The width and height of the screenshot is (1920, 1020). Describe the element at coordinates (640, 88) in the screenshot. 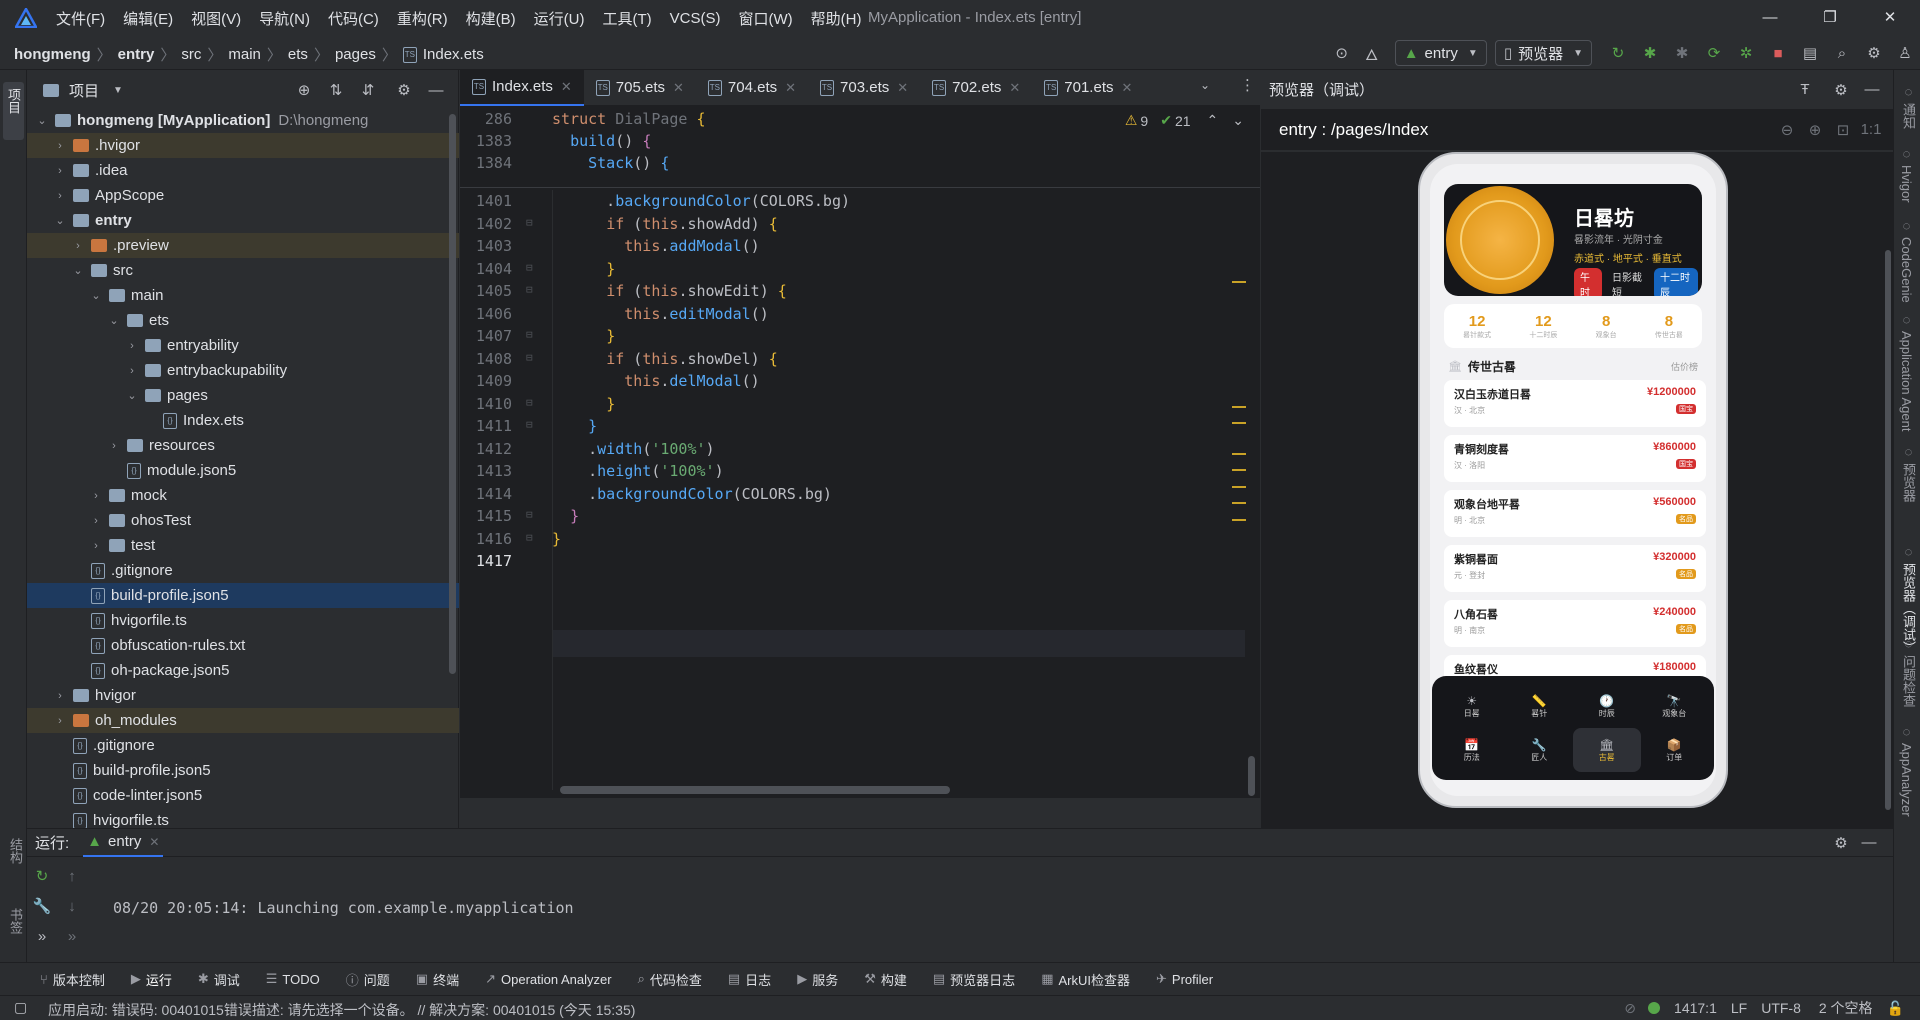

I see `editor-tab: TS 705.ets ✕` at that location.